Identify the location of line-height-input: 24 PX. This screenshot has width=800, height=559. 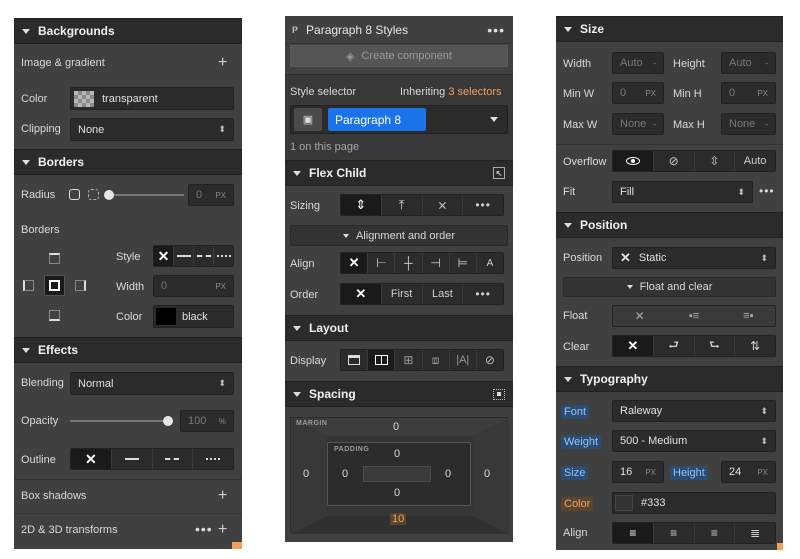
(748, 472).